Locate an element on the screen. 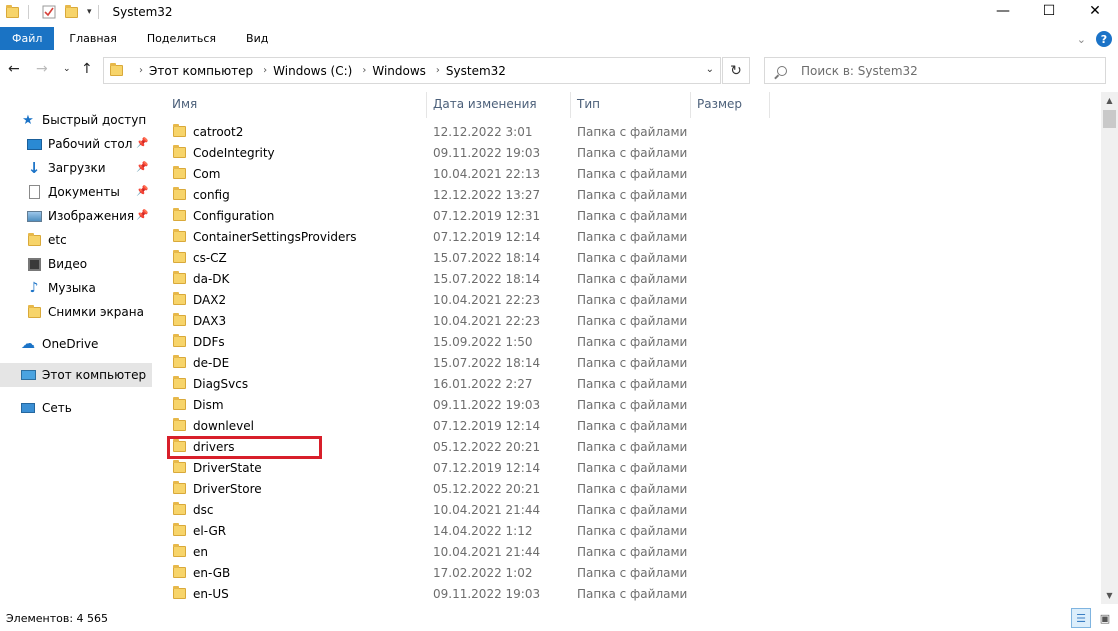 Image resolution: width=1118 pixels, height=631 pixels. scroll-up-icon: ▲ is located at coordinates (1109, 100).